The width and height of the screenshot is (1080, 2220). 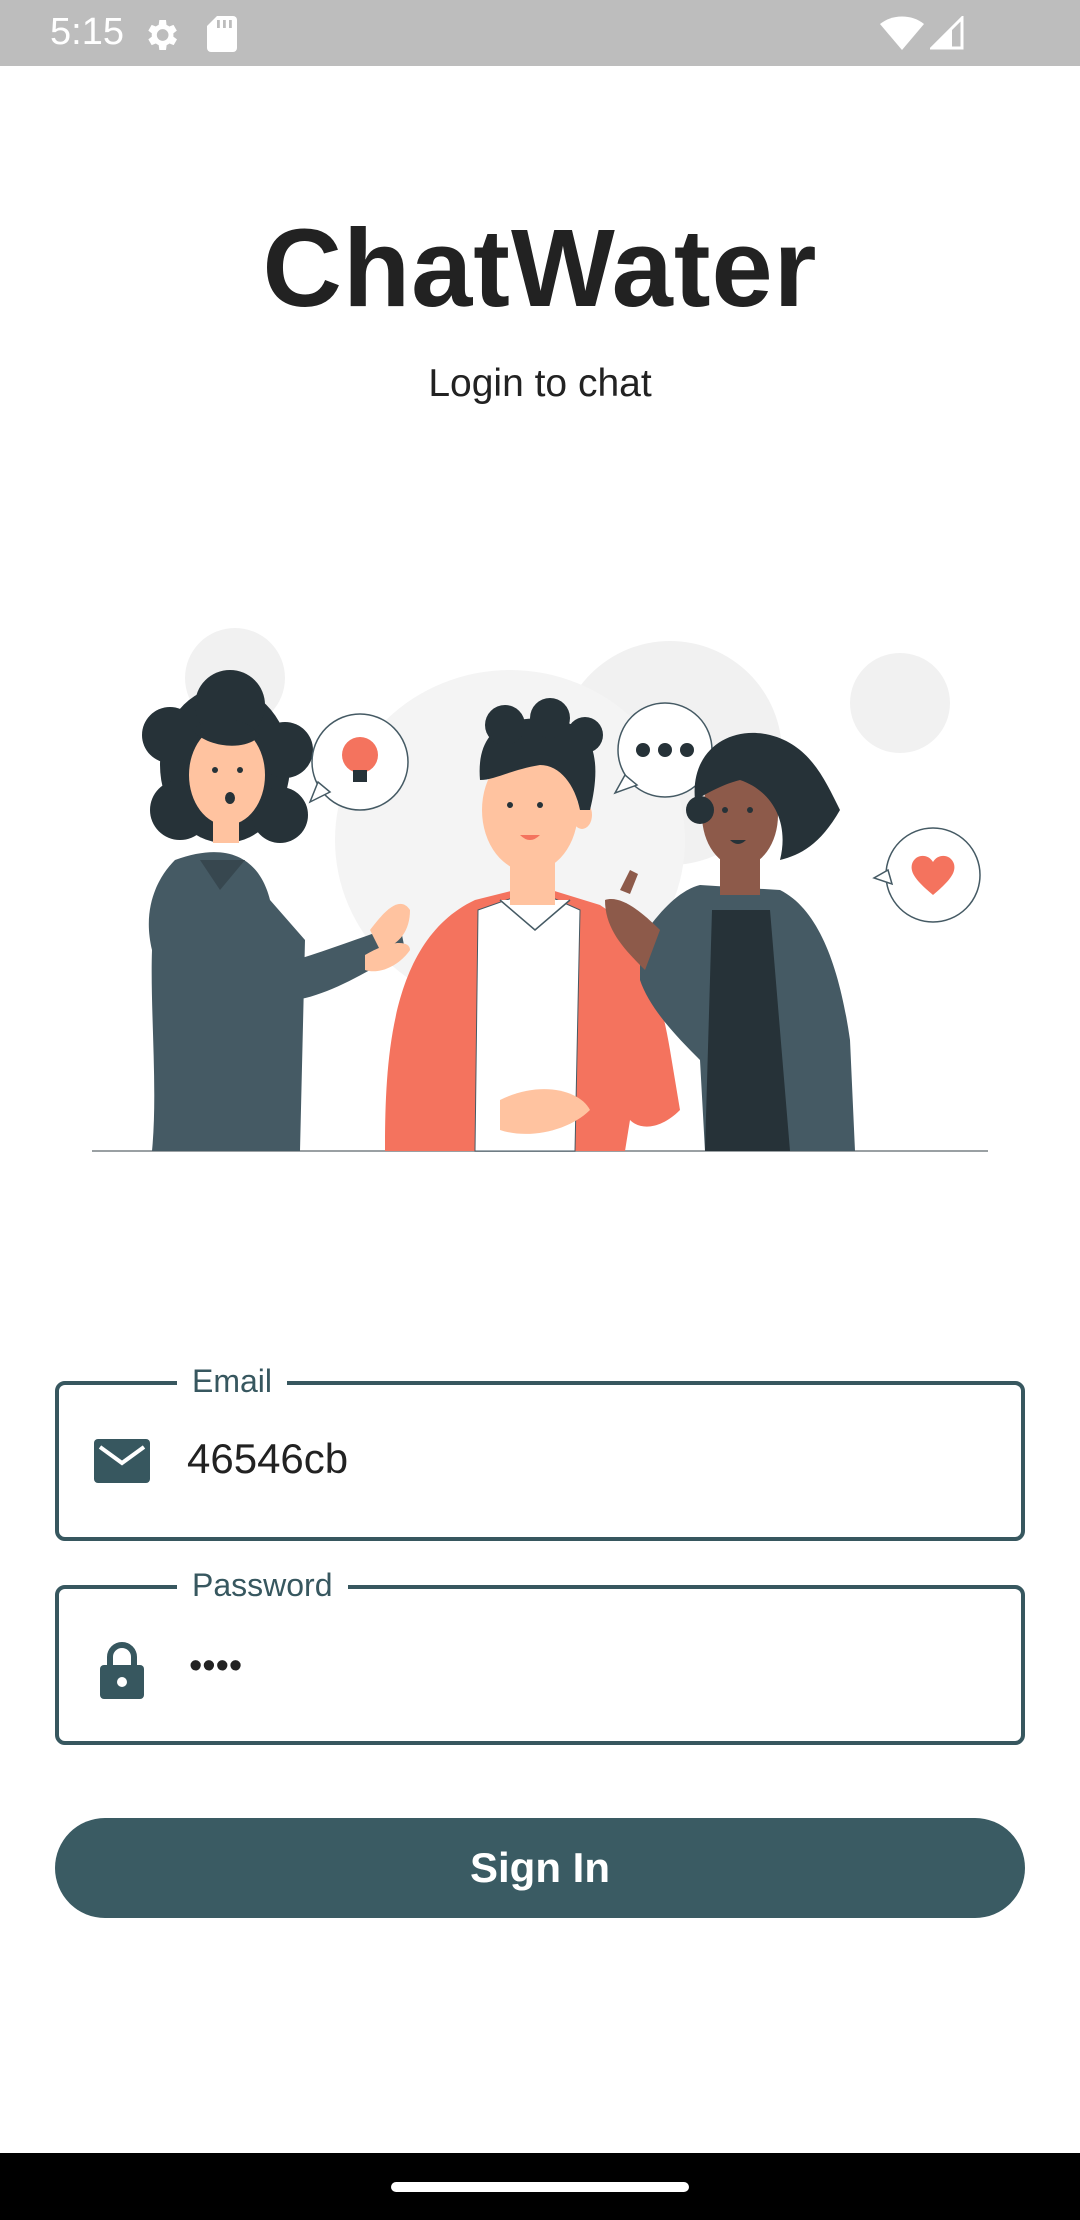 I want to click on password-field: Password ••••, so click(x=540, y=1653).